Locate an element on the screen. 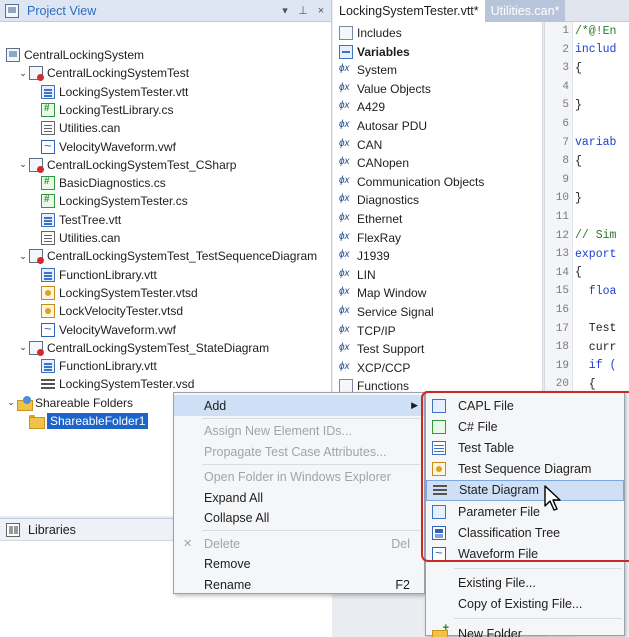 The width and height of the screenshot is (629, 637). symbol-item: Variables is located at coordinates (374, 52).